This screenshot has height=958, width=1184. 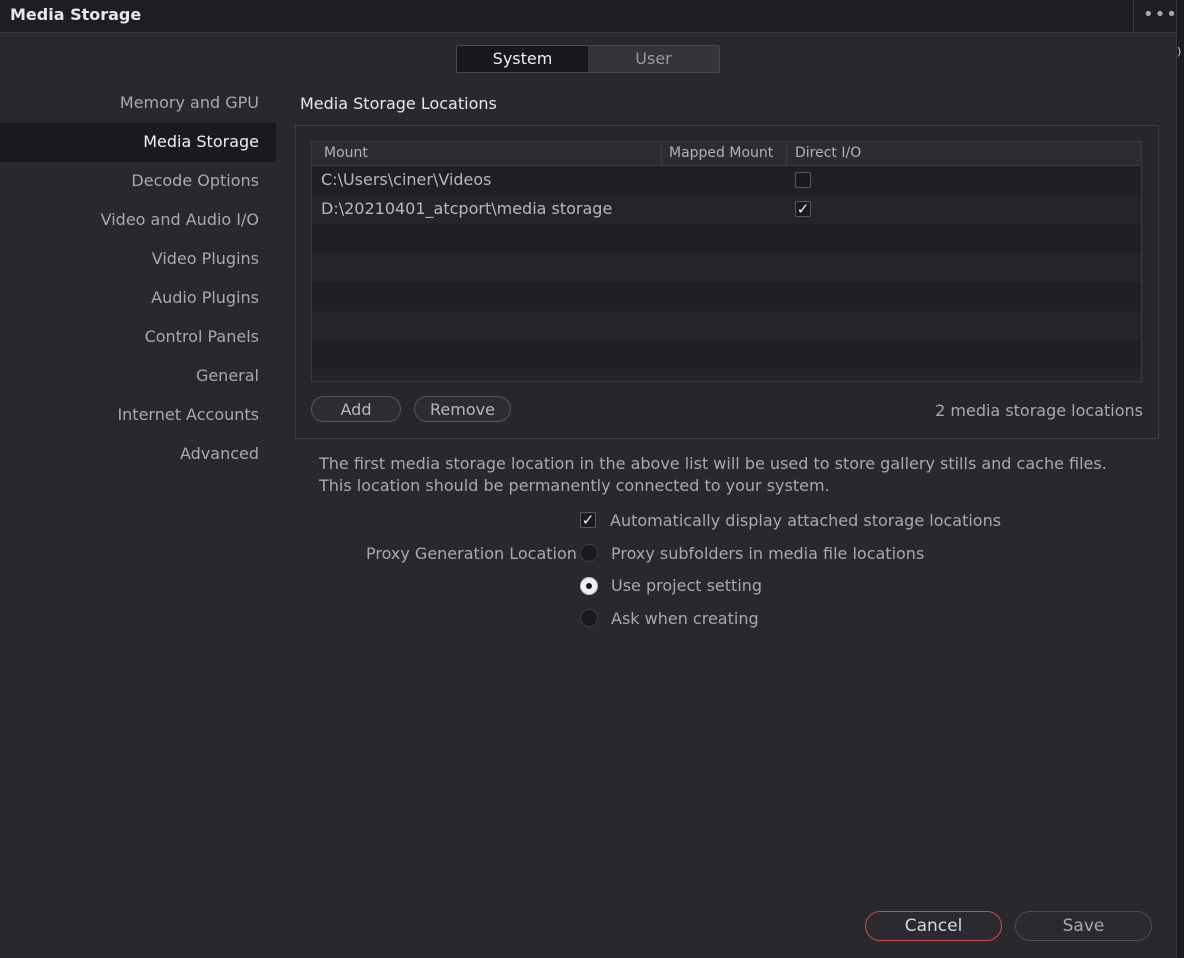 What do you see at coordinates (138, 454) in the screenshot?
I see `sidebar-item-advanced: Advanced` at bounding box center [138, 454].